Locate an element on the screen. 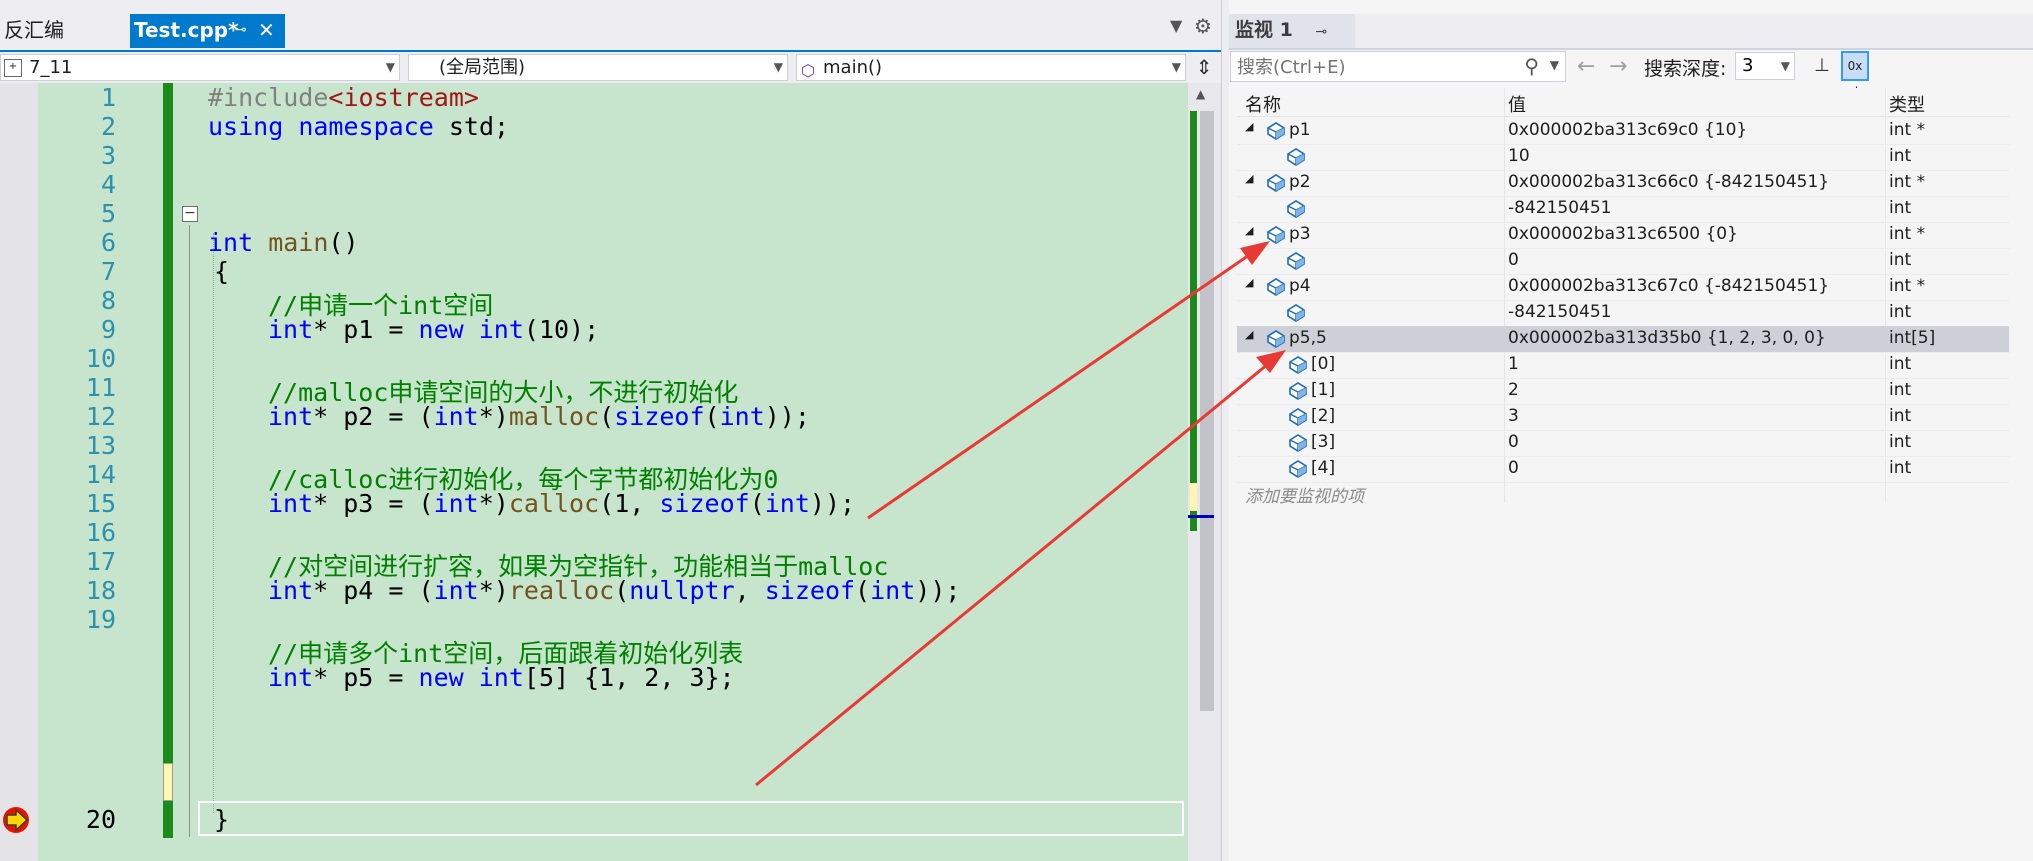  watch-name: [4] is located at coordinates (1323, 468).